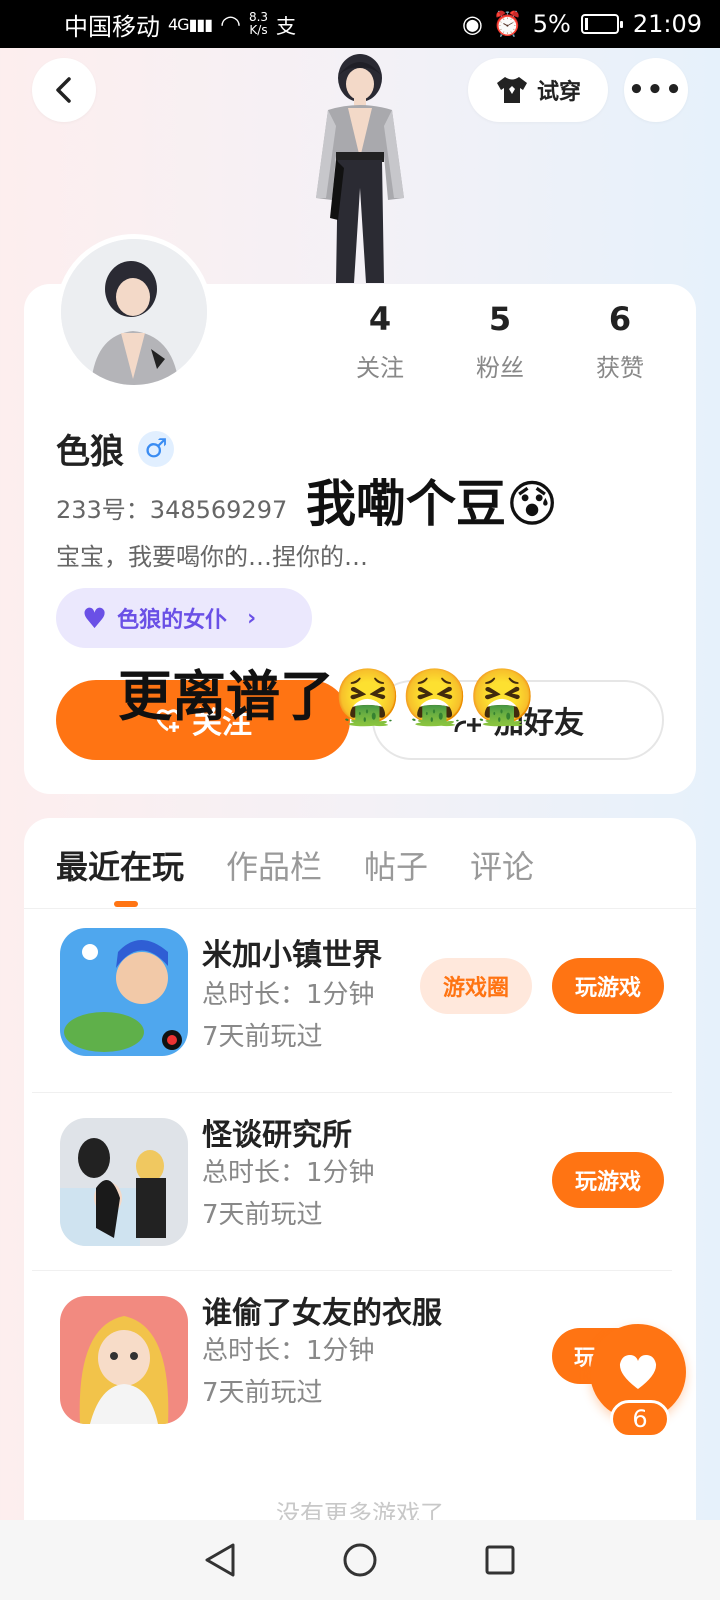 The height and width of the screenshot is (1600, 720). I want to click on battery-icon, so click(601, 24).